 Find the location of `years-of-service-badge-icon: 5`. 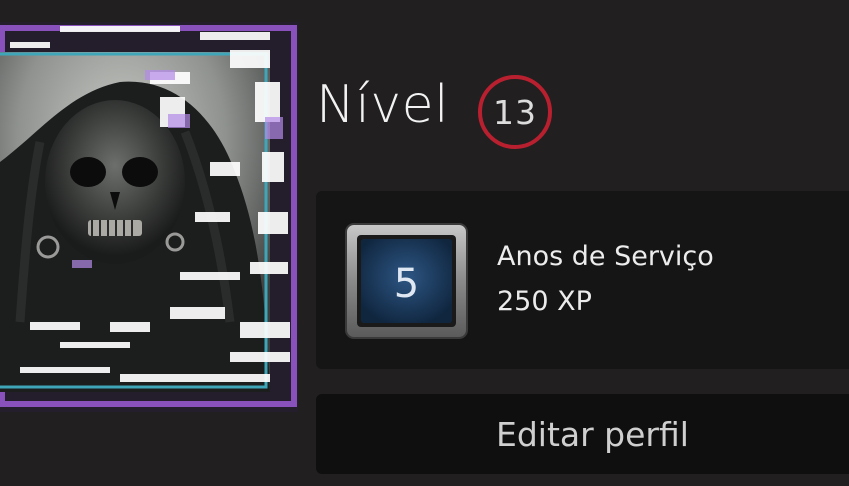

years-of-service-badge-icon: 5 is located at coordinates (406, 281).